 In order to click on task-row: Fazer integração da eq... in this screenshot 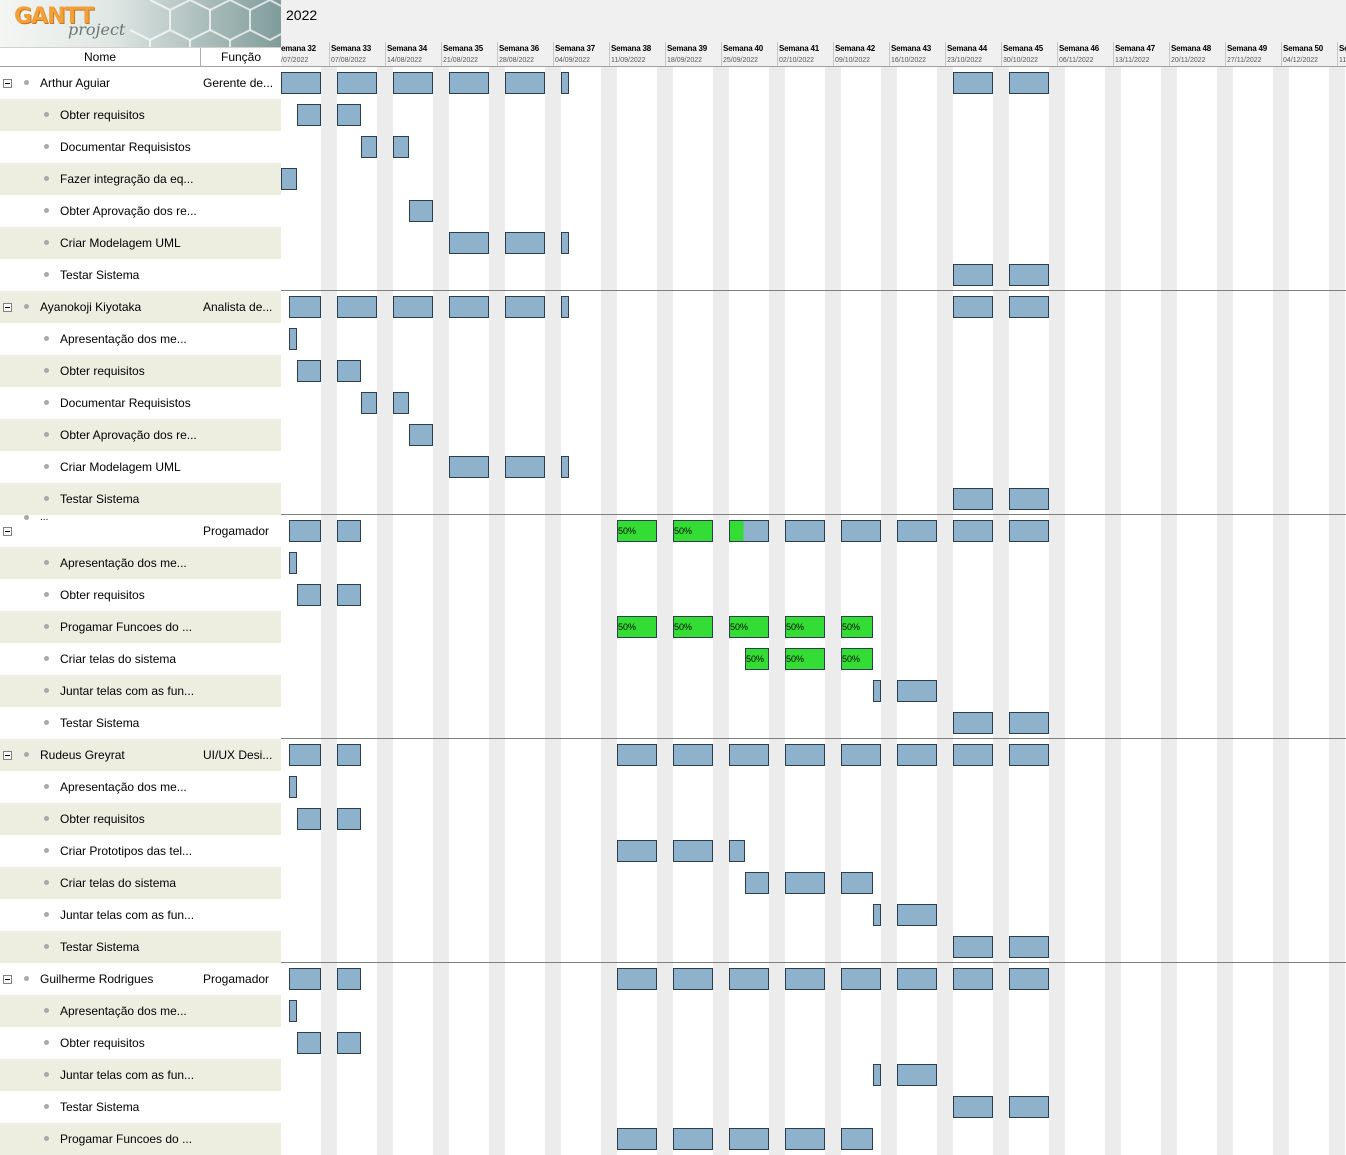, I will do `click(140, 179)`.